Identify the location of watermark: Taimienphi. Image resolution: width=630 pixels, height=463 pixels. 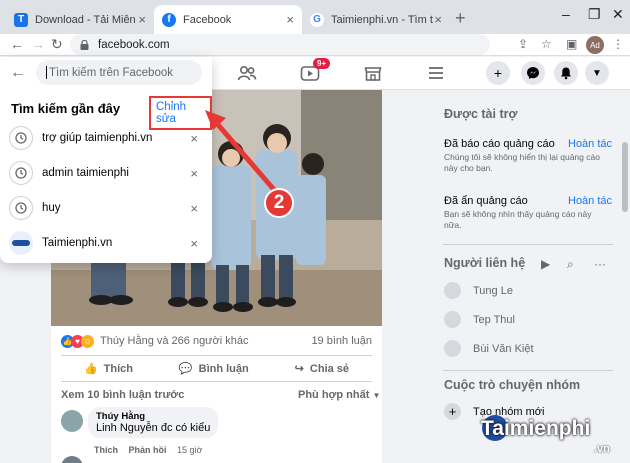
(536, 428).